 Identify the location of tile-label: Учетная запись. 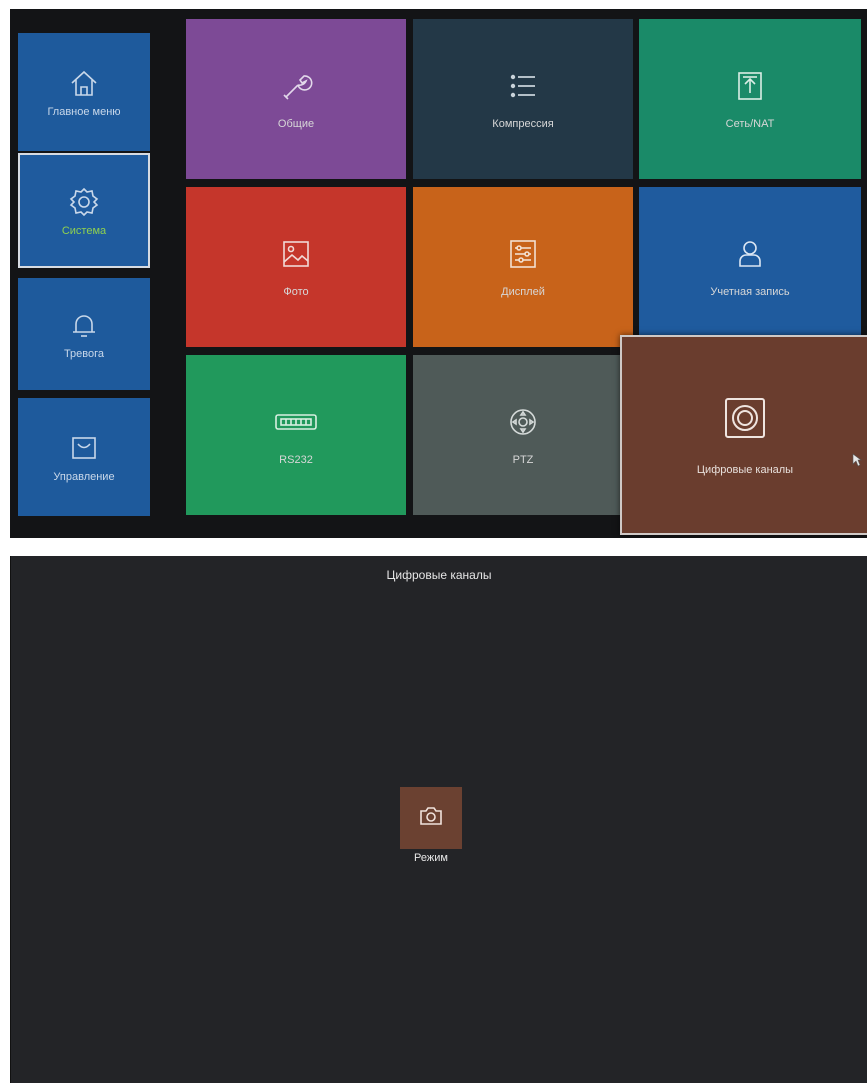
(750, 292).